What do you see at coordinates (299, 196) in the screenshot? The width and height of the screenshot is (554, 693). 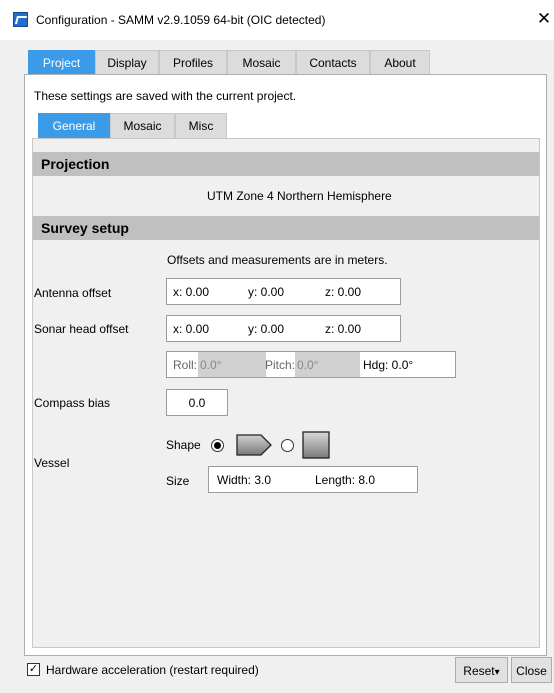 I see `projection-value: UTM Zone 4 Northern Hemisphere` at bounding box center [299, 196].